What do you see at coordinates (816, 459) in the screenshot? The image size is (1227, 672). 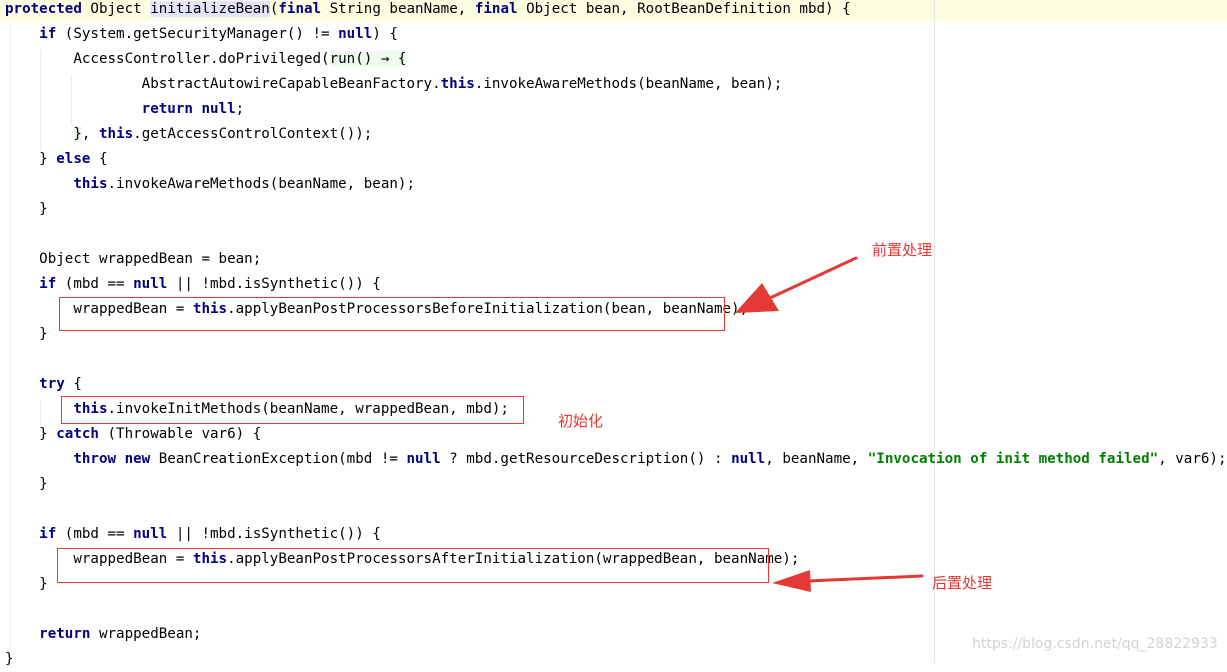 I see `code-token: , beanName,` at bounding box center [816, 459].